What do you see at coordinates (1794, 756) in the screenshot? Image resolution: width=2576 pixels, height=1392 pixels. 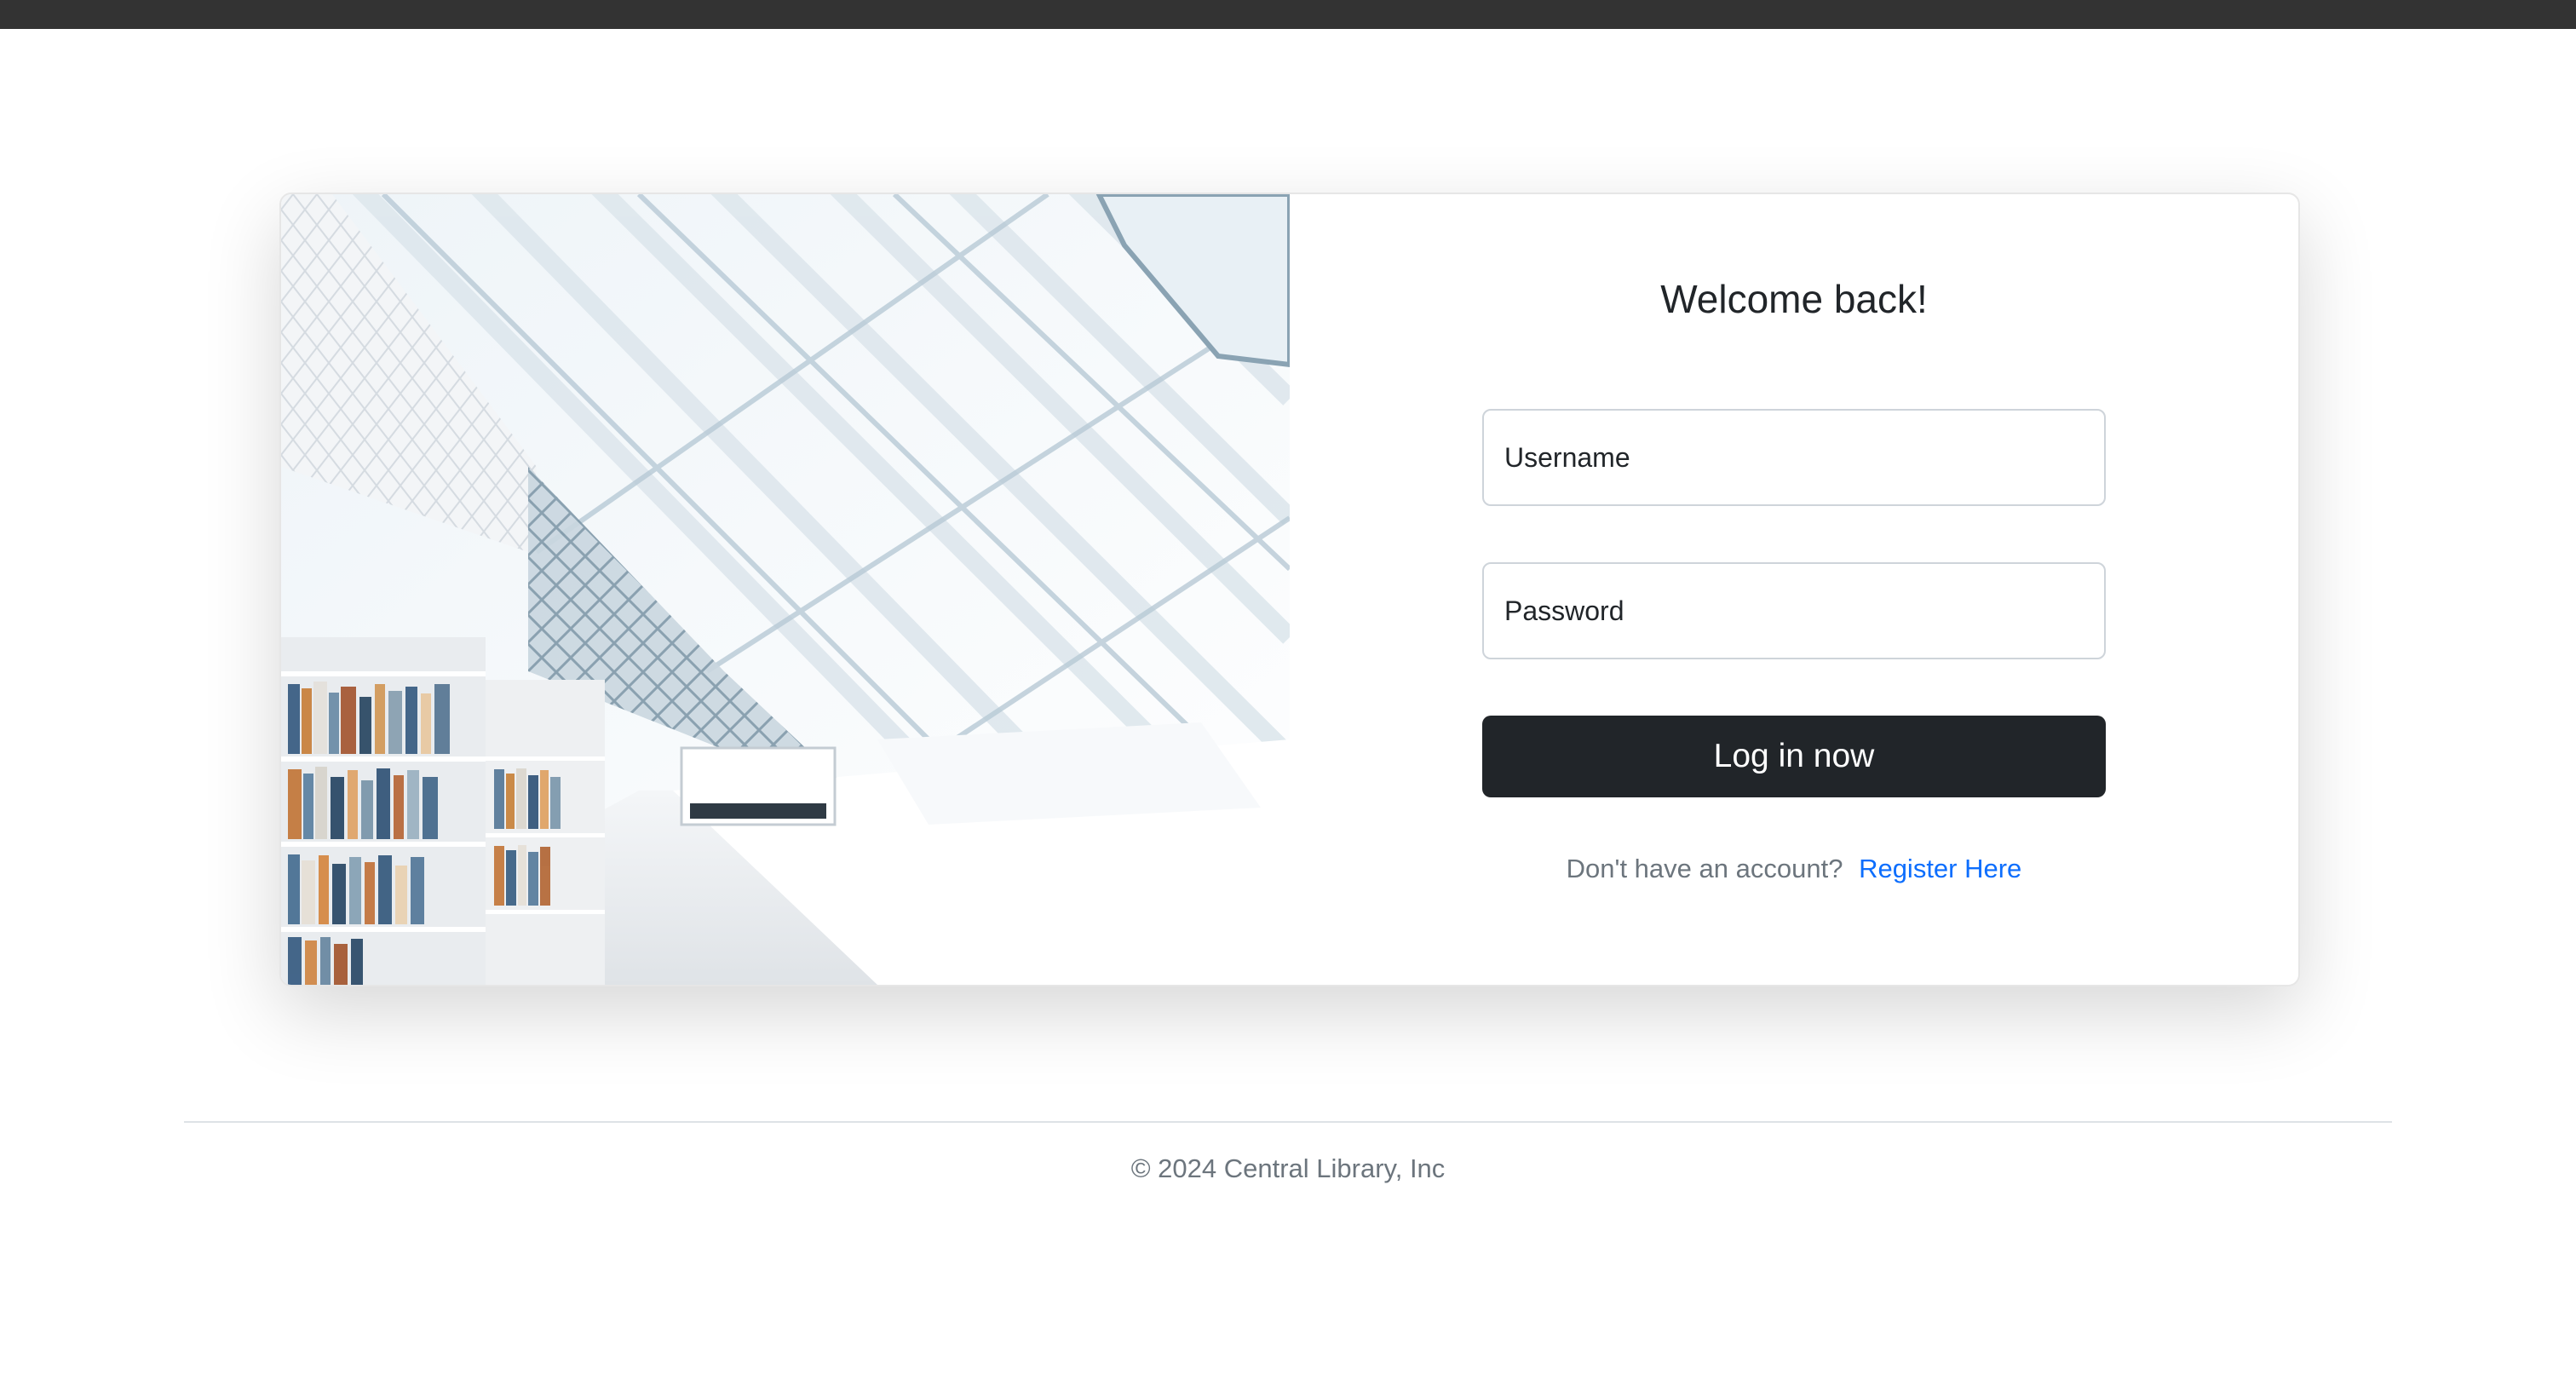 I see `login-button: Log in now` at bounding box center [1794, 756].